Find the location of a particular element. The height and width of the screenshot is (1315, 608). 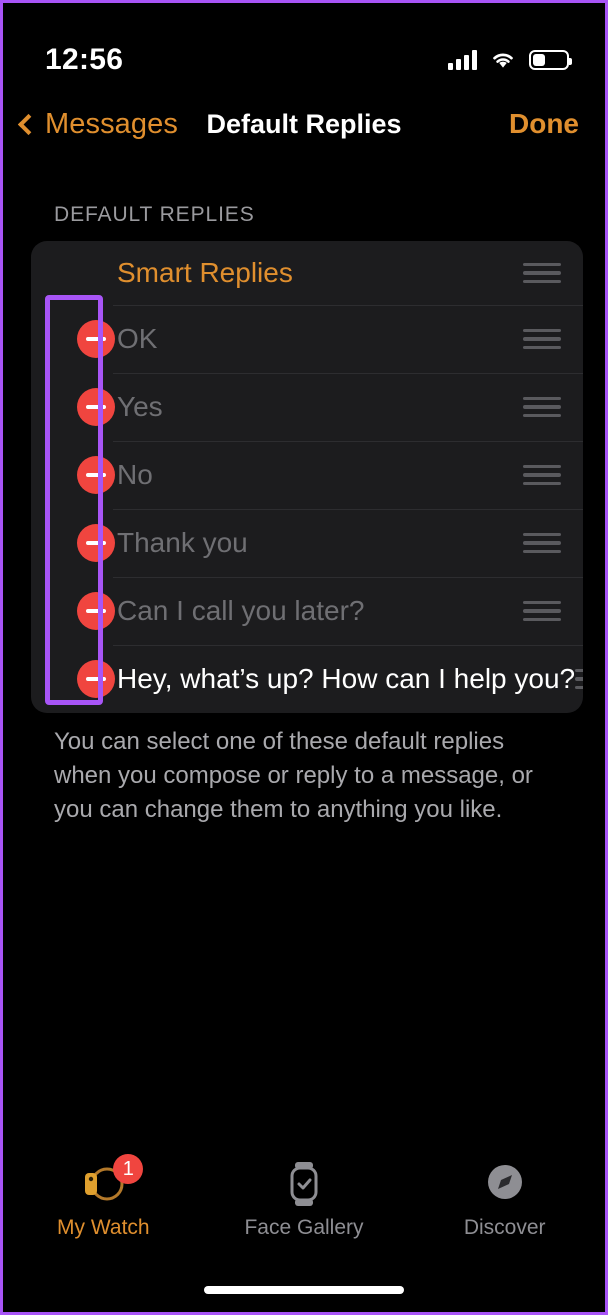

navigation-bar: Messages Default Replies Done is located at coordinates (304, 124).